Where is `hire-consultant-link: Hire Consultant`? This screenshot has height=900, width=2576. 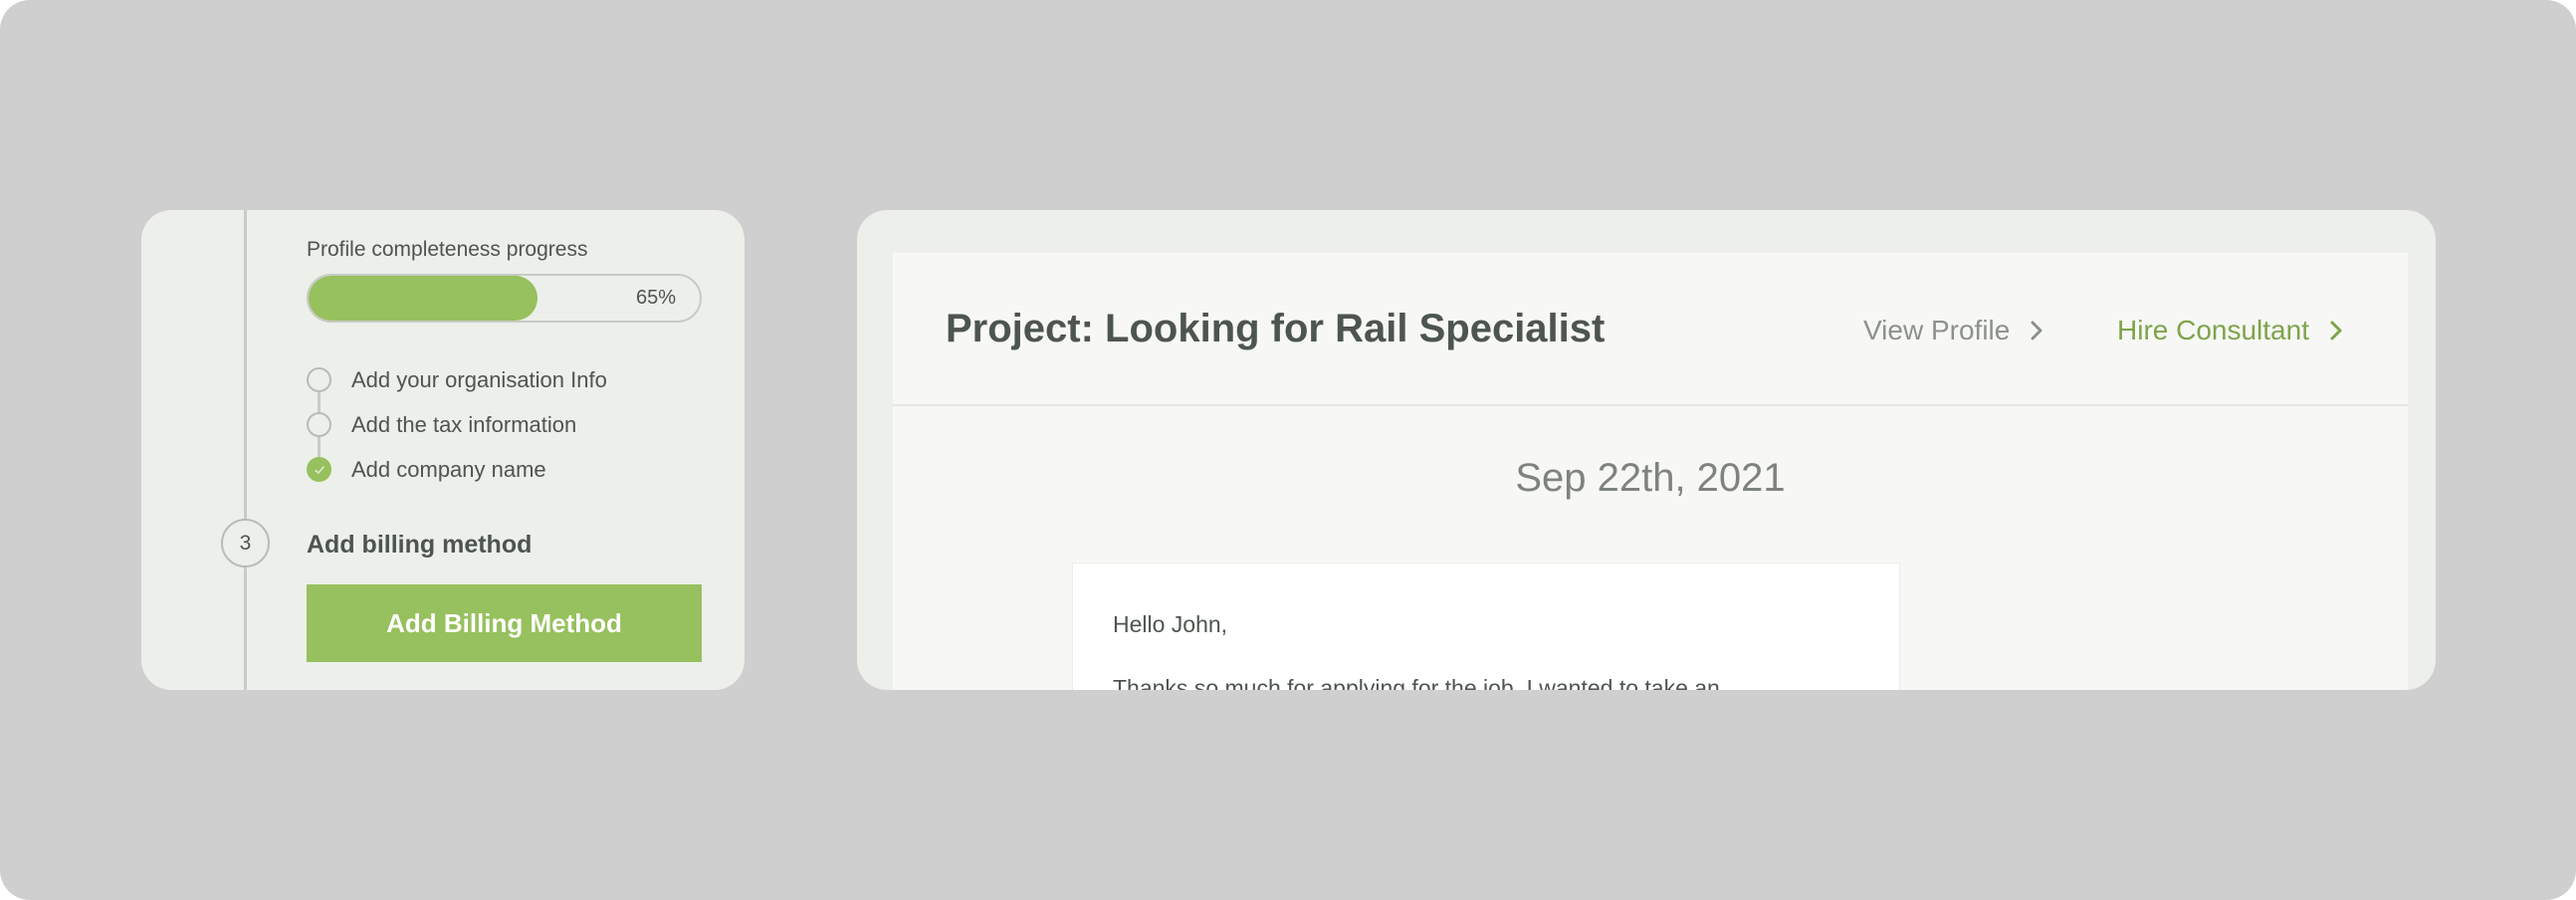 hire-consultant-link: Hire Consultant is located at coordinates (2230, 330).